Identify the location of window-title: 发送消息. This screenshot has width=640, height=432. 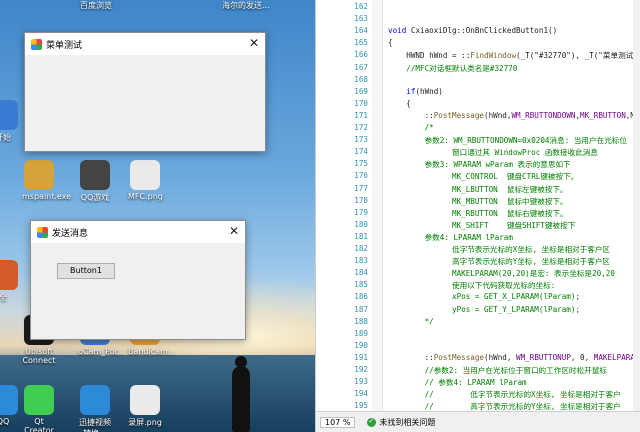
(70, 233).